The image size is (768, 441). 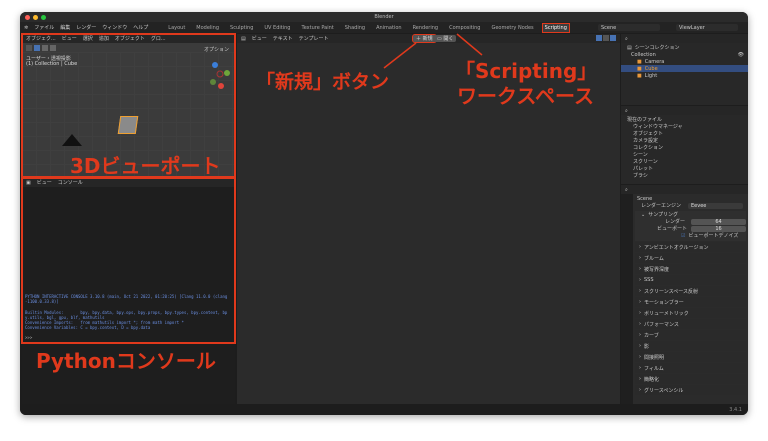 I want to click on arrow-new-button, so click(x=400, y=55).